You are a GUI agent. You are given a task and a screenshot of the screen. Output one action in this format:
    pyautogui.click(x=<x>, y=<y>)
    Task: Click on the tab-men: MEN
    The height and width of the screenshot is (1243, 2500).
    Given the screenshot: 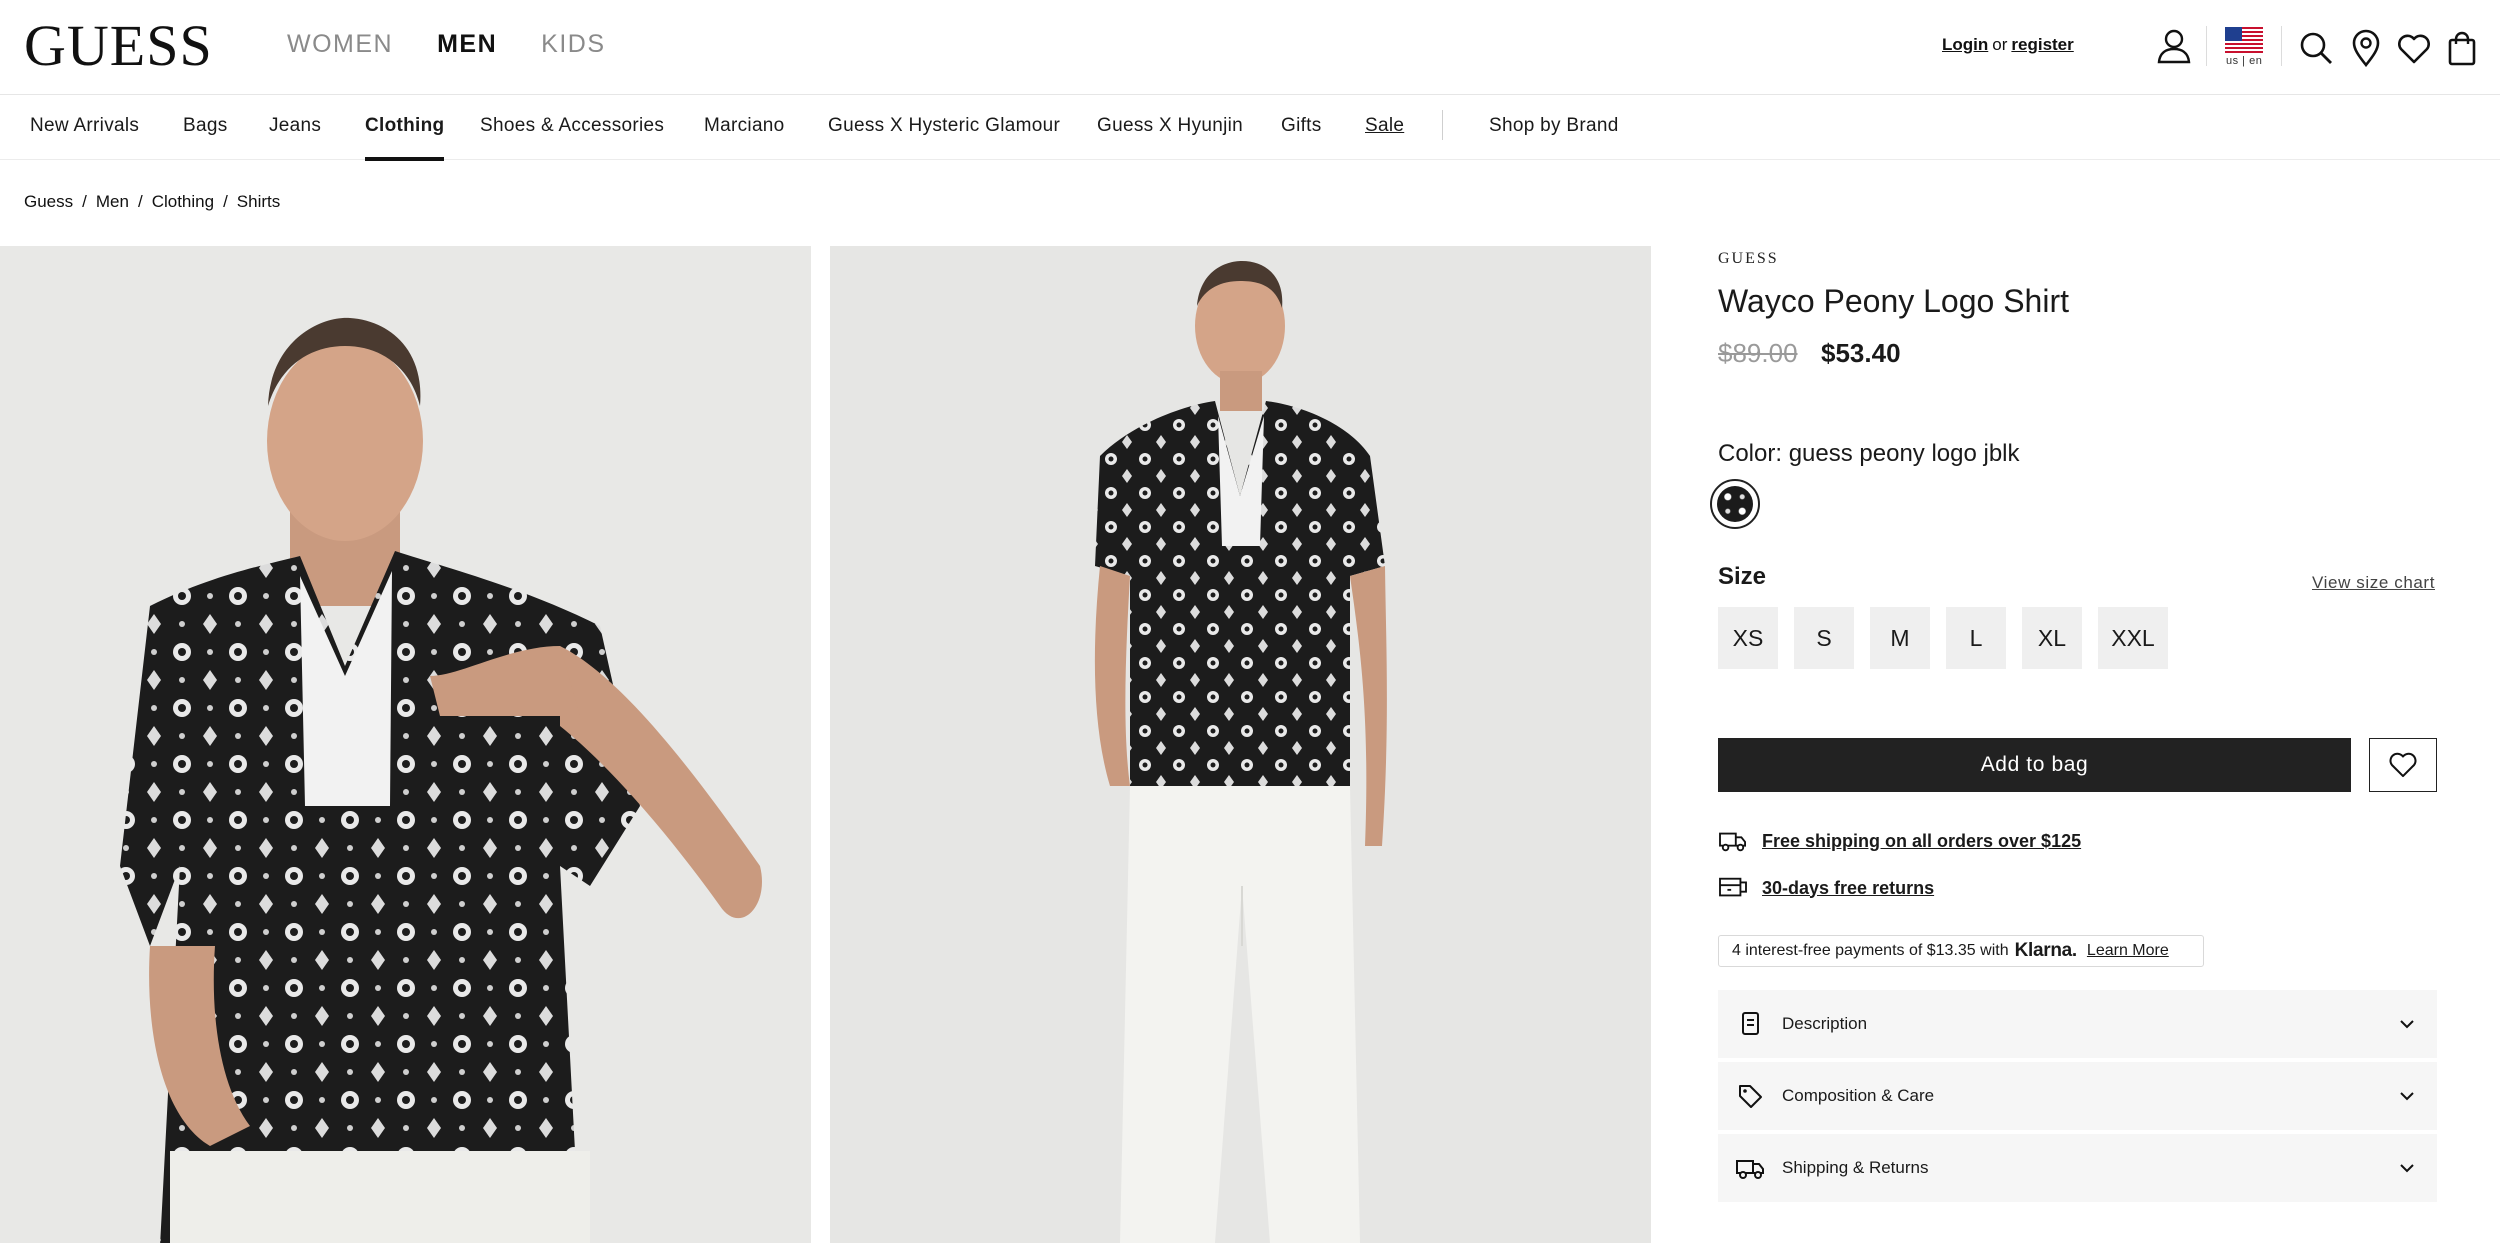 What is the action you would take?
    pyautogui.click(x=467, y=44)
    